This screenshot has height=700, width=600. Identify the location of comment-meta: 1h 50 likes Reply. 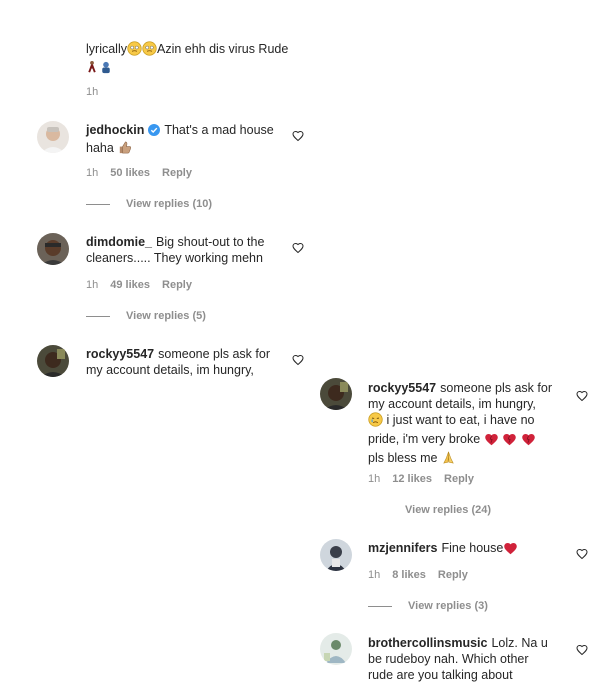
(145, 173).